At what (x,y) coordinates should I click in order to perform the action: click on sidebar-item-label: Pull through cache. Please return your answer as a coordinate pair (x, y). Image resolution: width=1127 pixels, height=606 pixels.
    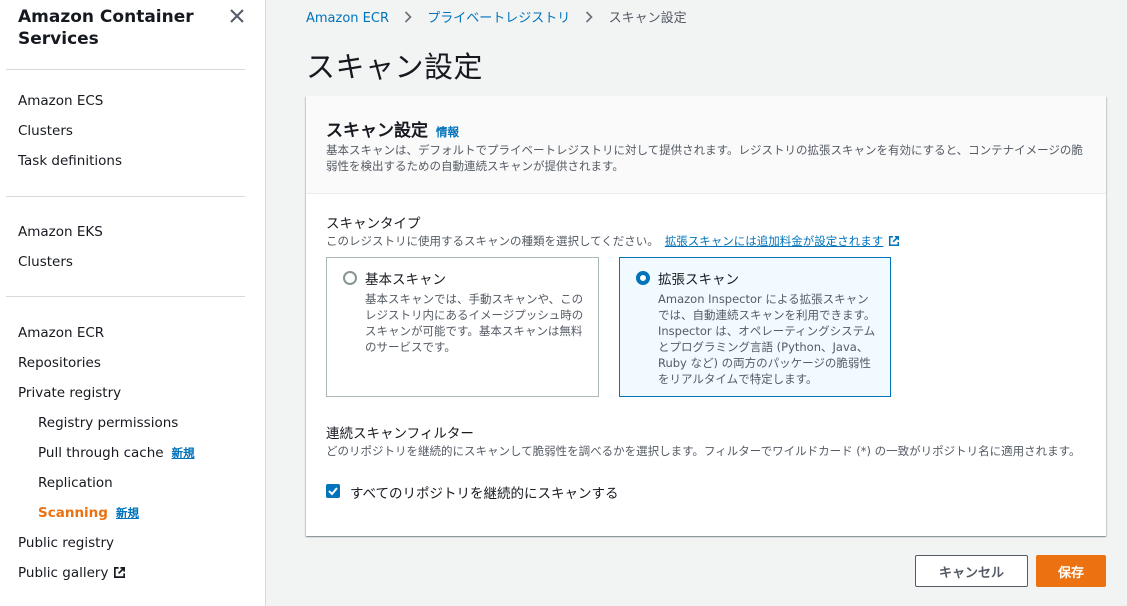
    Looking at the image, I should click on (101, 453).